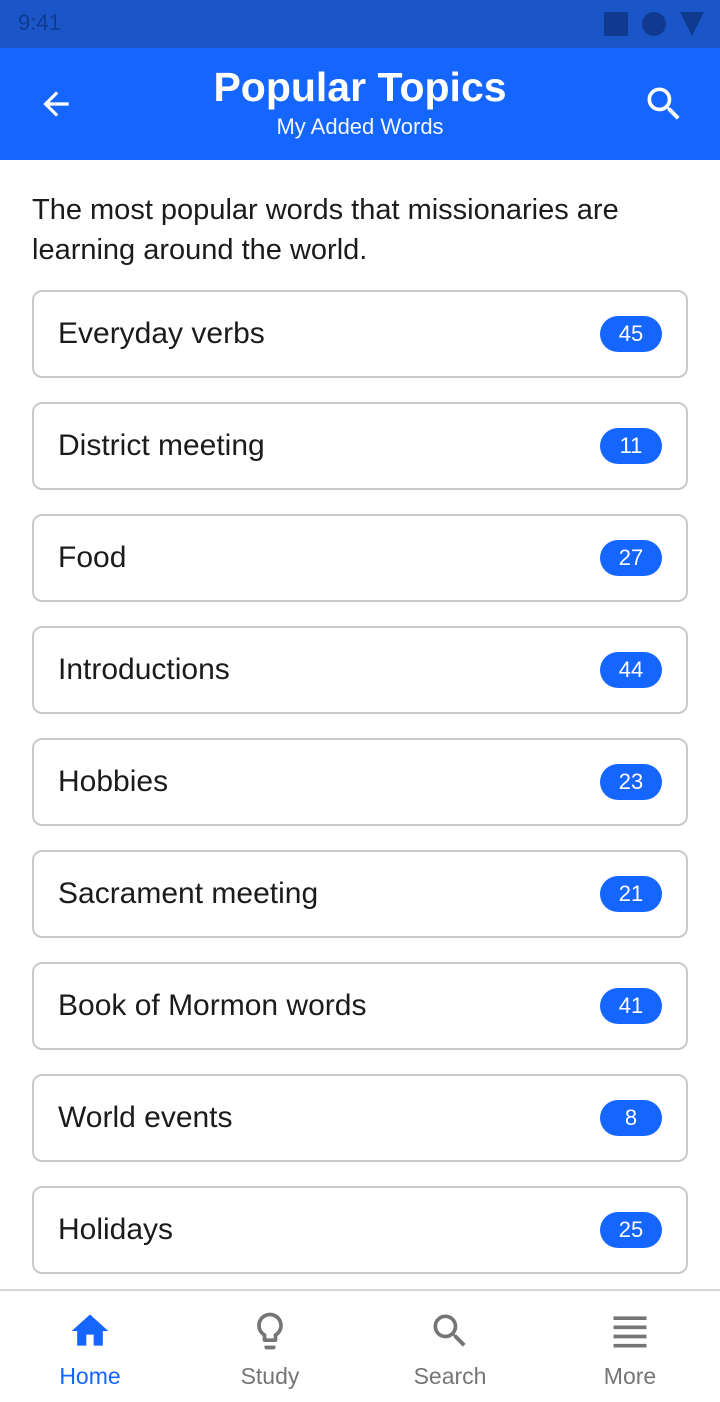 Image resolution: width=720 pixels, height=1402 pixels. I want to click on status-time: 9:41, so click(39, 22).